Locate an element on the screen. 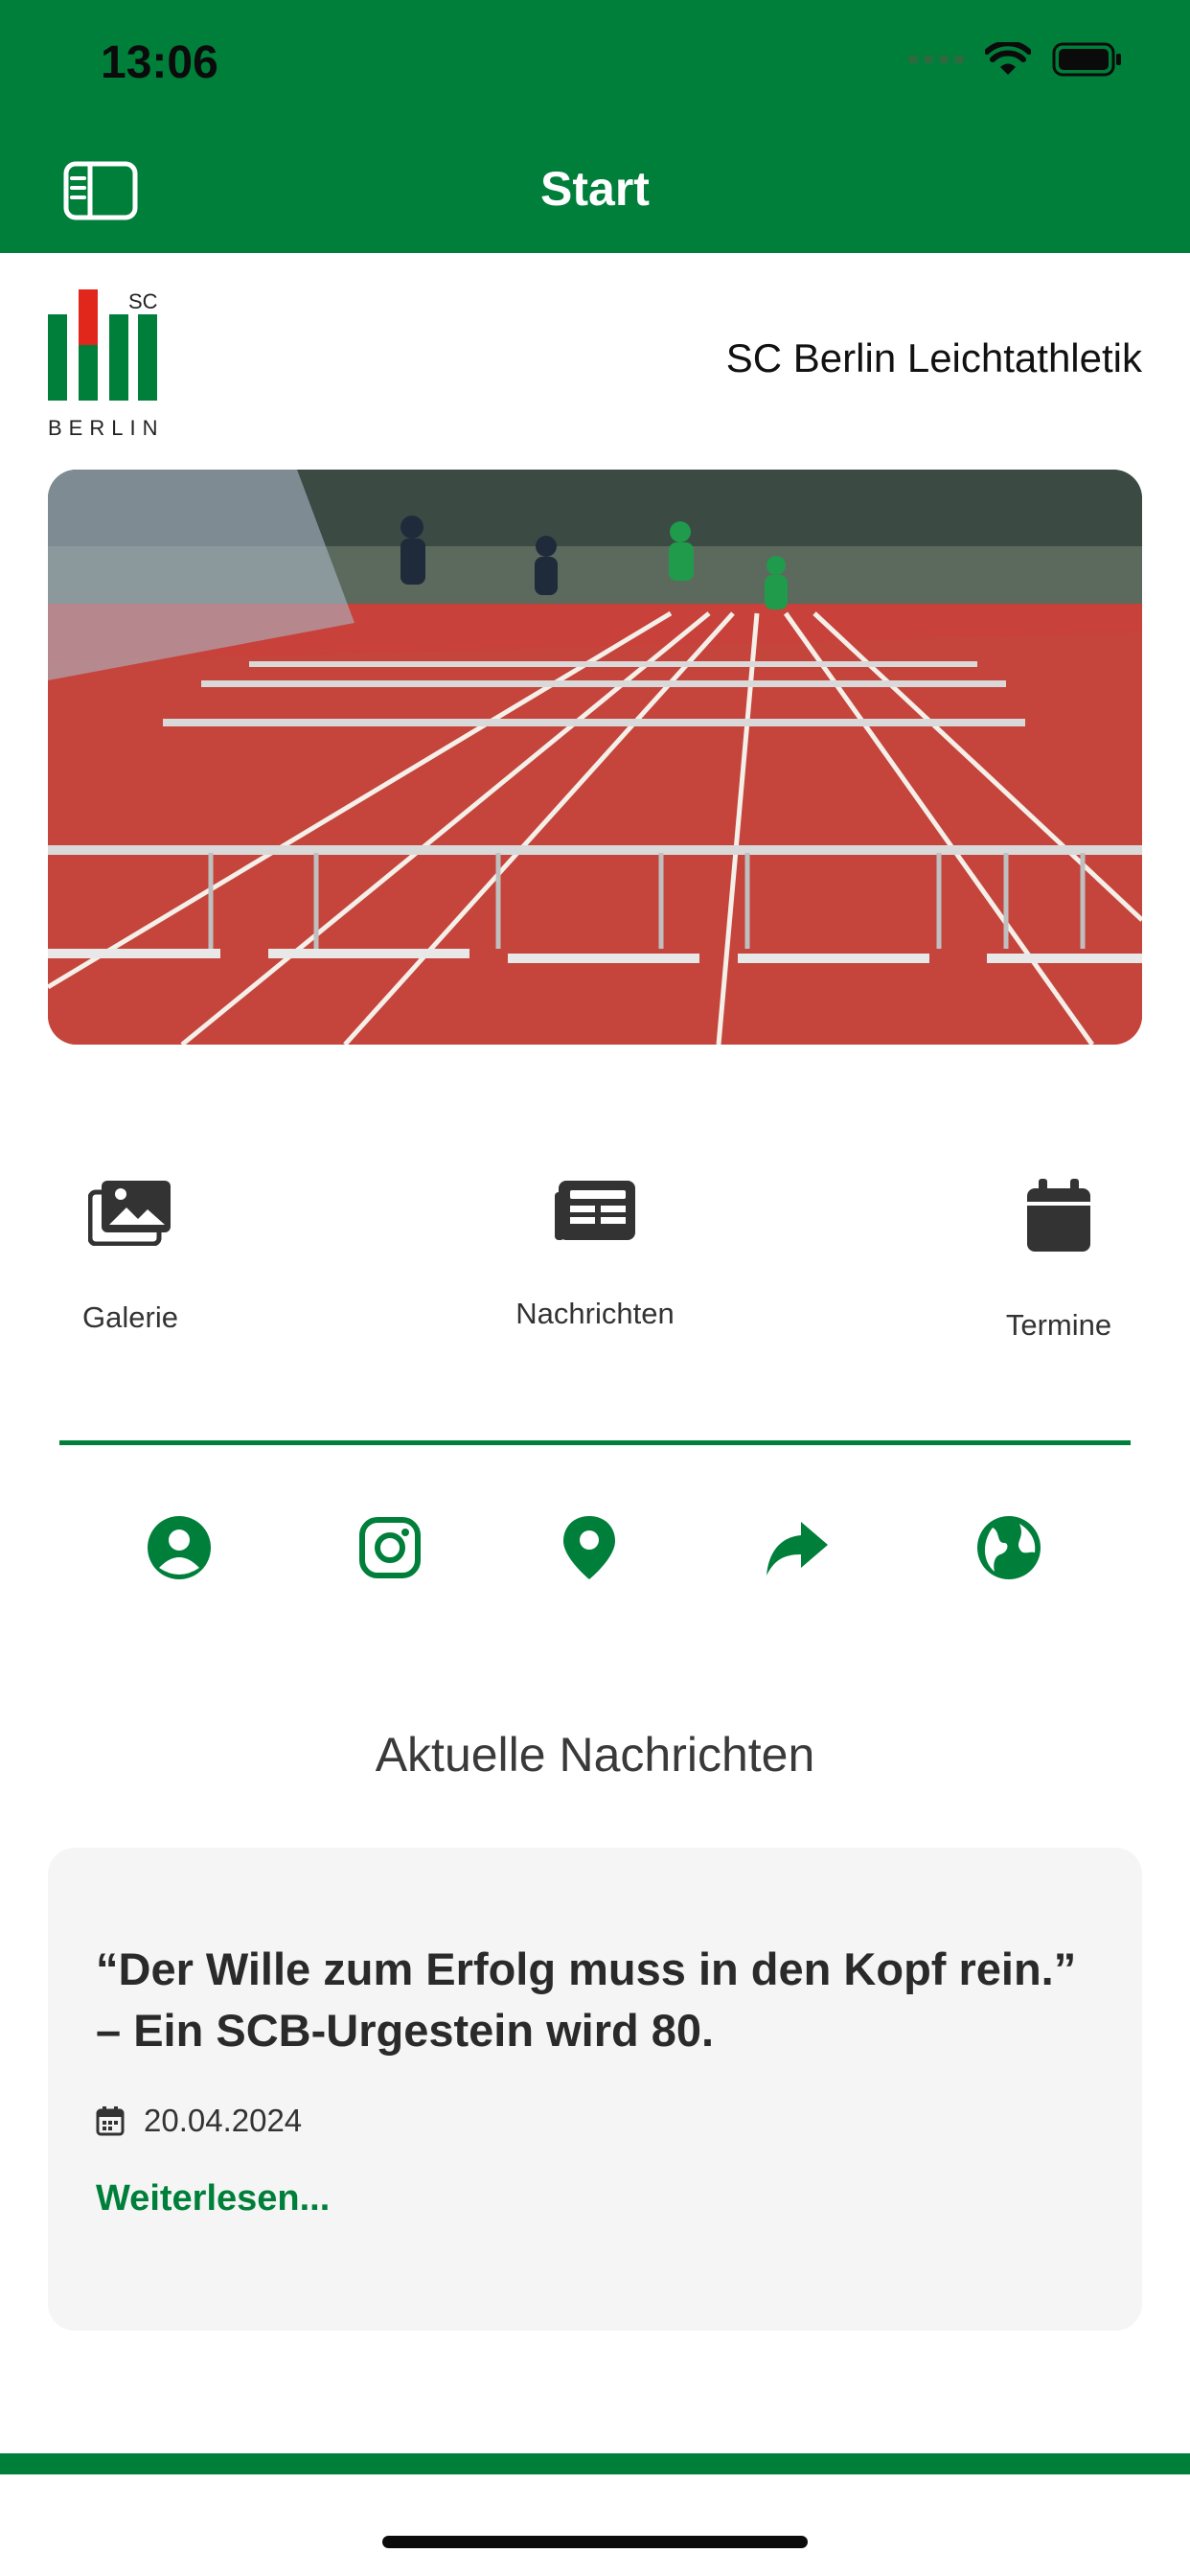  status-icons is located at coordinates (1015, 59).